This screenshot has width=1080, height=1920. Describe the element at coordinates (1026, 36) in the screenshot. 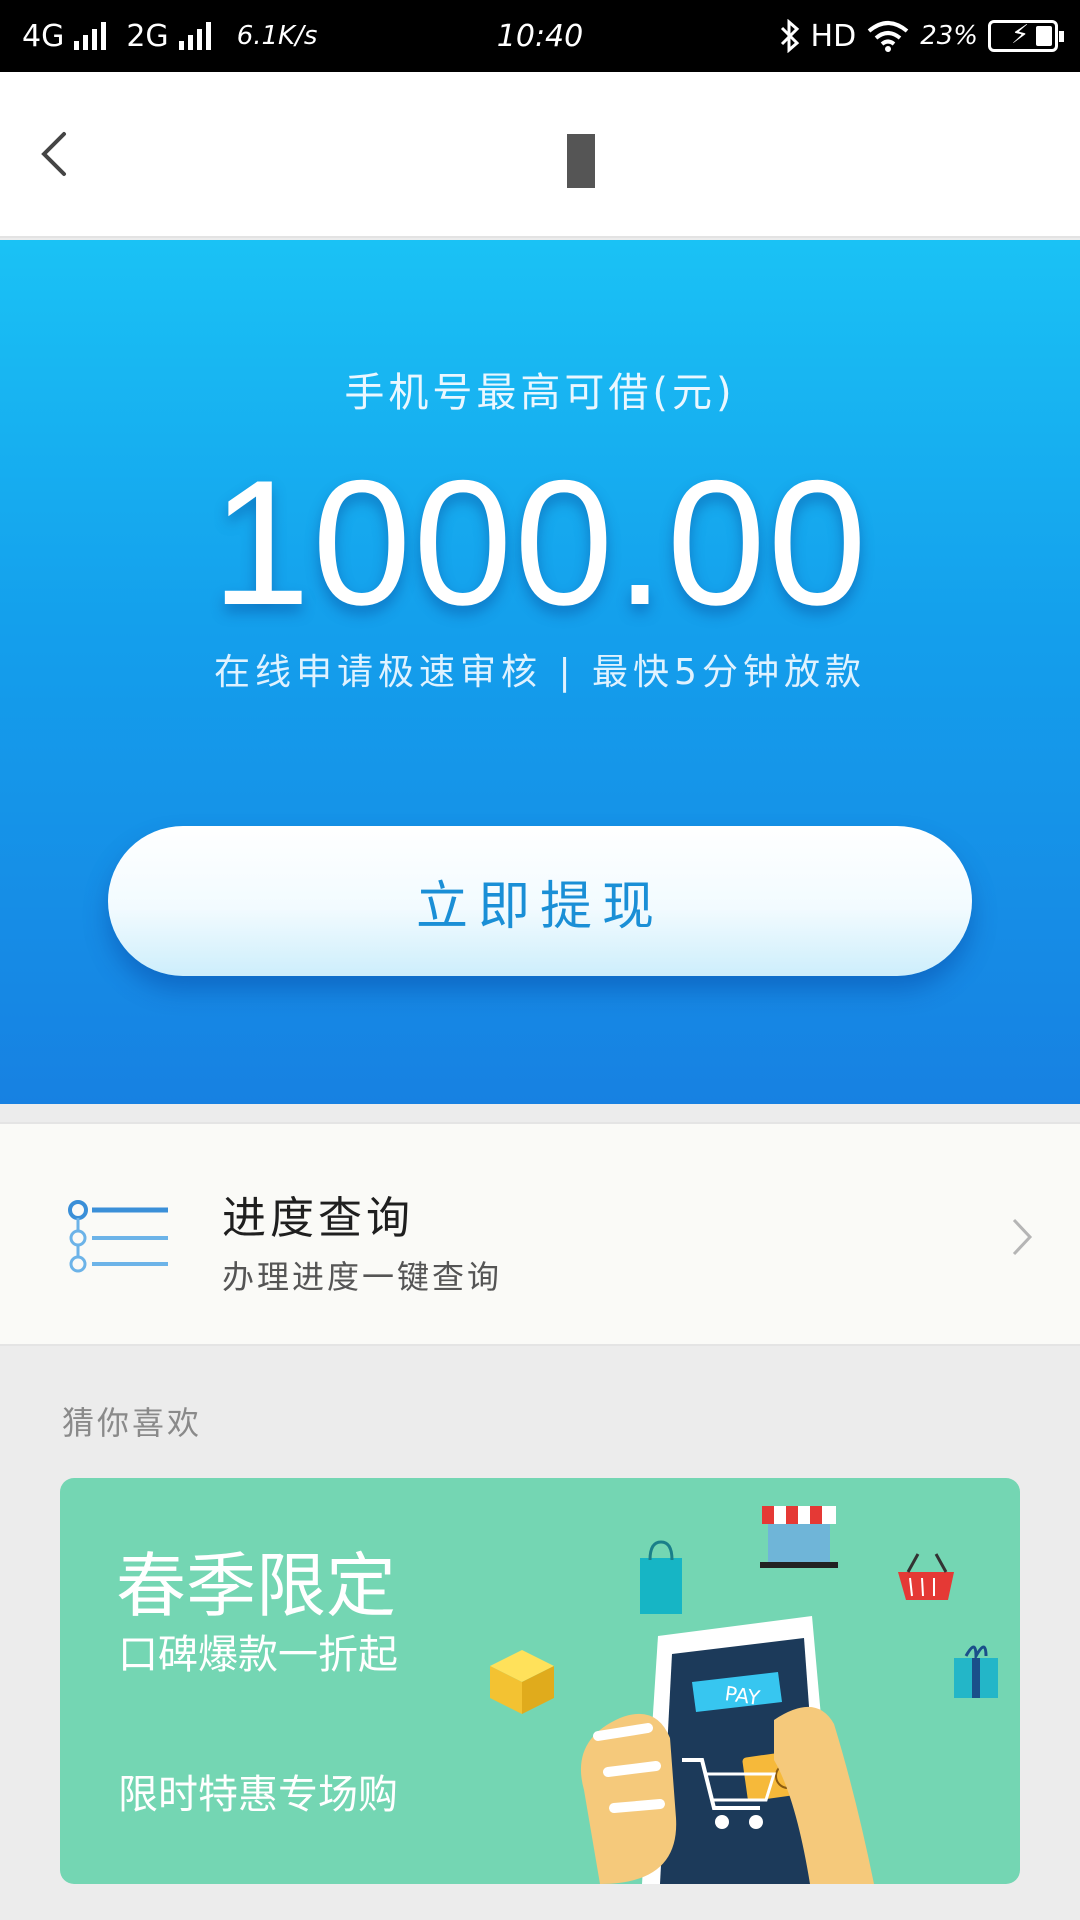

I see `battery-icon: ⚡` at that location.